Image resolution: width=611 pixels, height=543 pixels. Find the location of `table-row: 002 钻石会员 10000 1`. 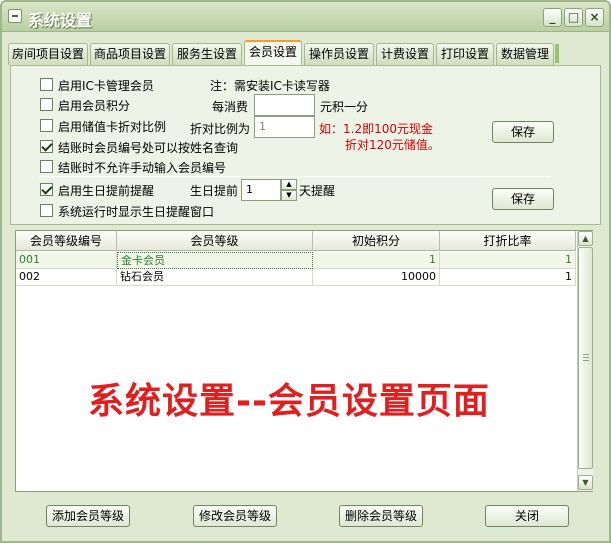

table-row: 002 钻石会员 10000 1 is located at coordinates (296, 277).